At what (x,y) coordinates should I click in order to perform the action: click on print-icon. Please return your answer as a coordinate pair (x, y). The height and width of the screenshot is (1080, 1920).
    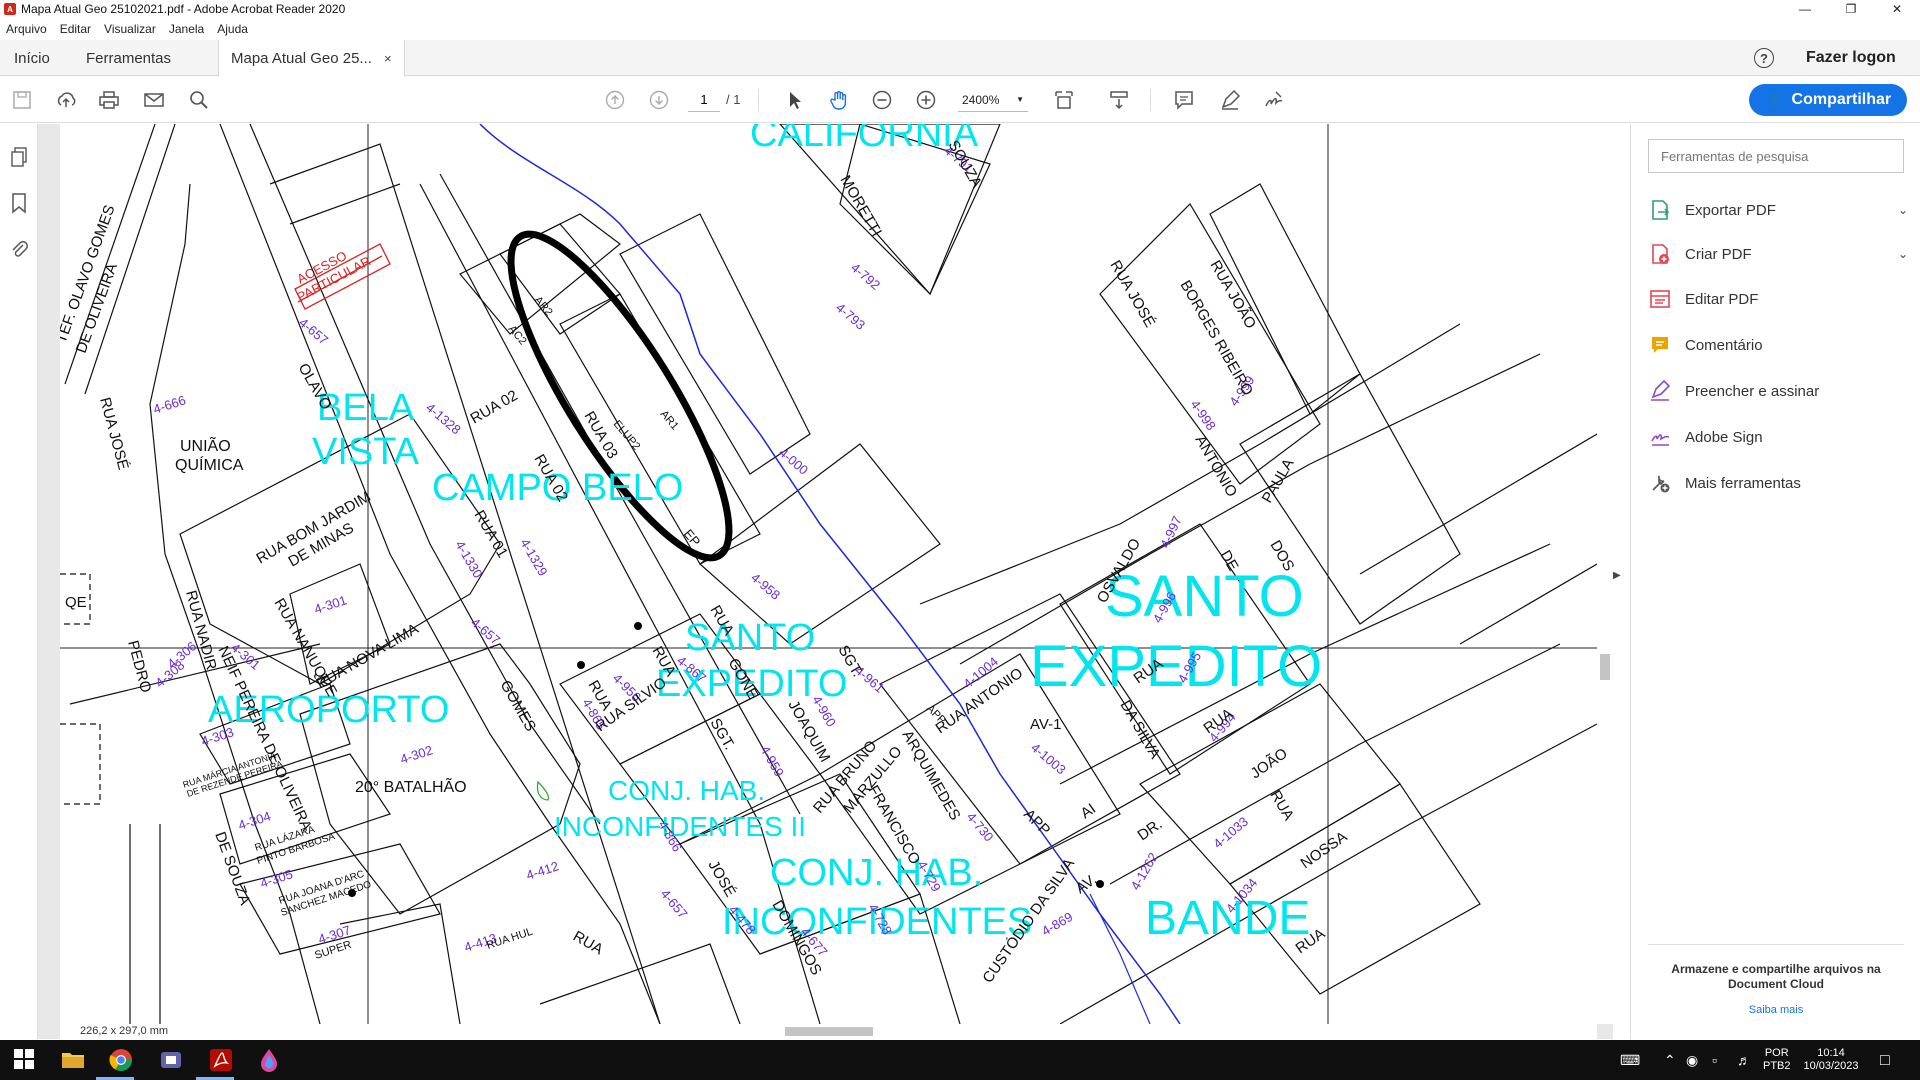
    Looking at the image, I should click on (109, 100).